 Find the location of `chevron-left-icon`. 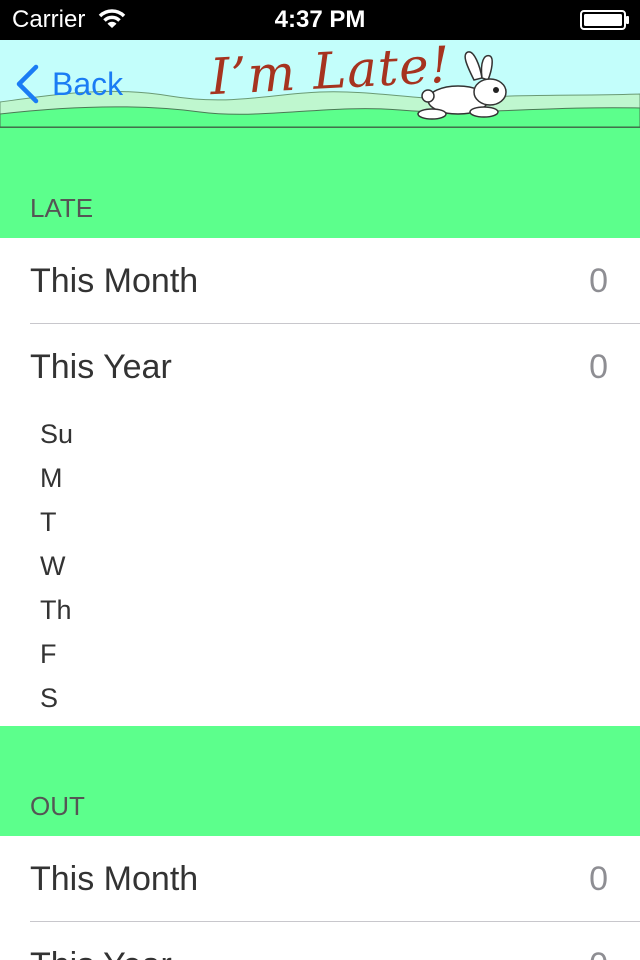

chevron-left-icon is located at coordinates (27, 84).